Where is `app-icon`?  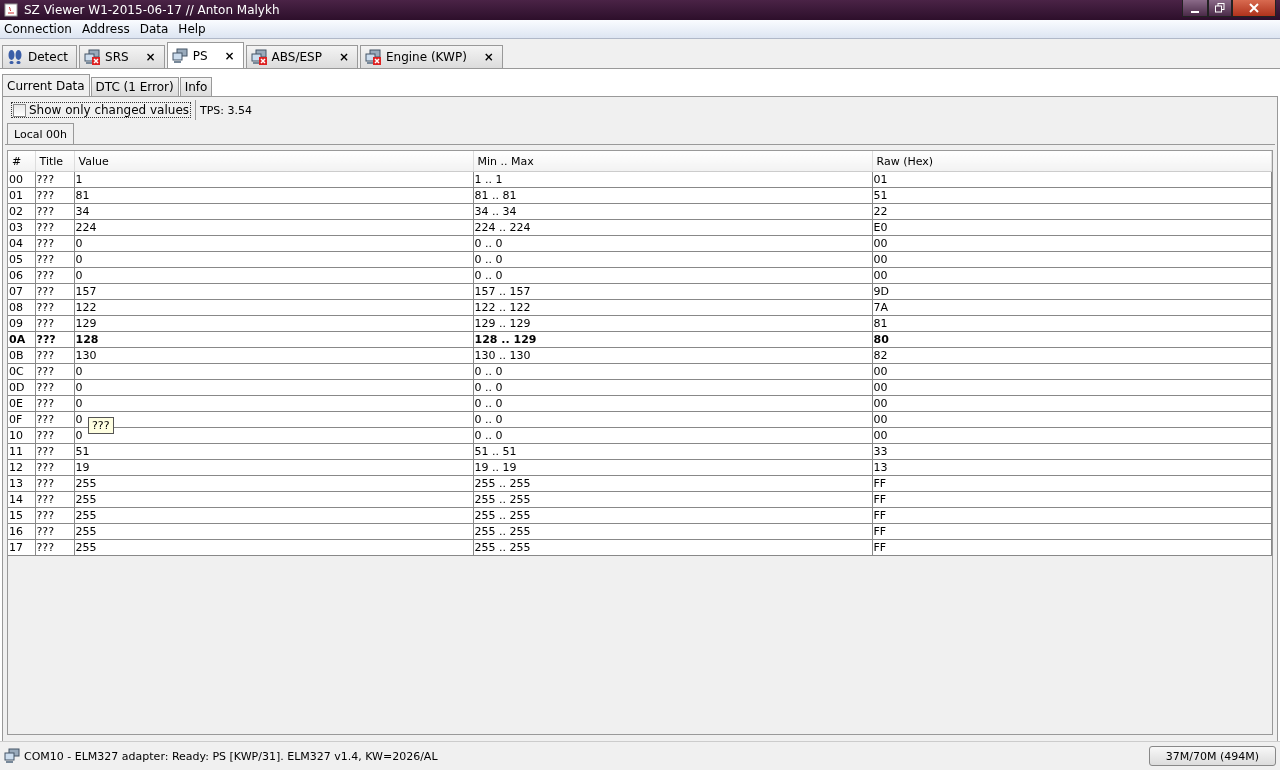 app-icon is located at coordinates (11, 10).